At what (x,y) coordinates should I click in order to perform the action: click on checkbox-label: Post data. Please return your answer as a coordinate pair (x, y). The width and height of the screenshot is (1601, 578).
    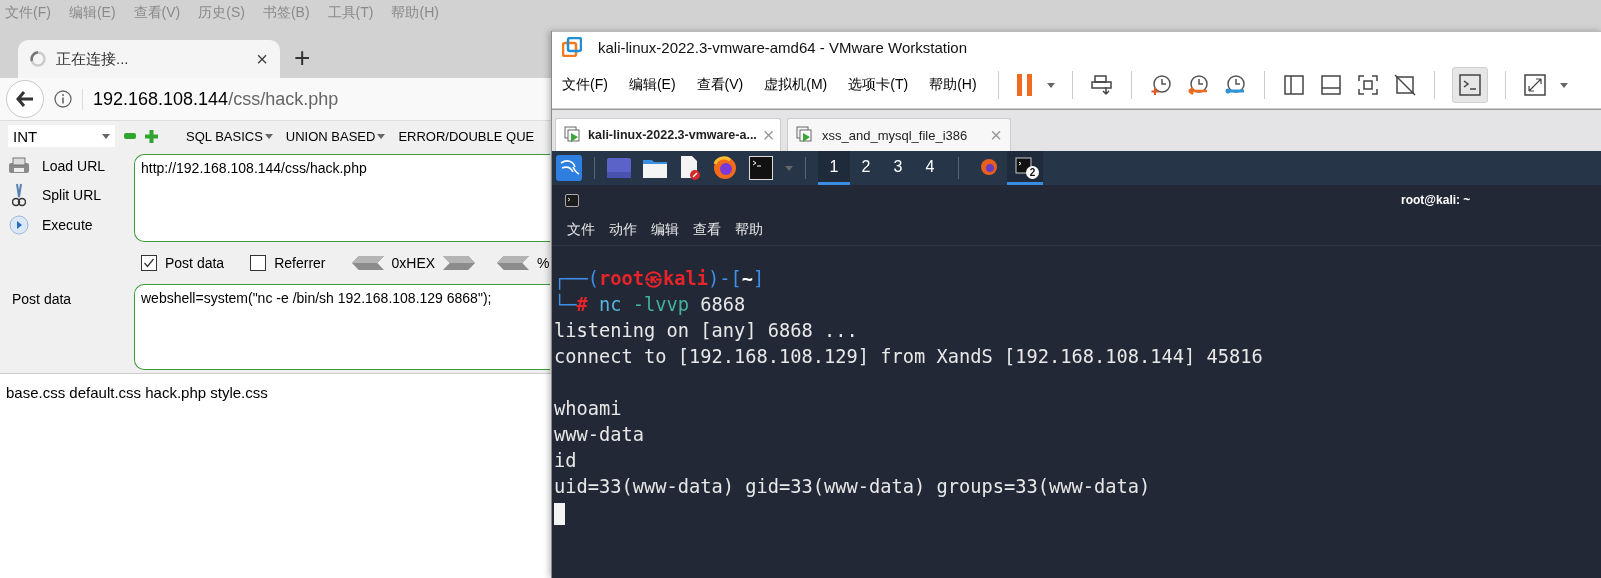
    Looking at the image, I should click on (195, 263).